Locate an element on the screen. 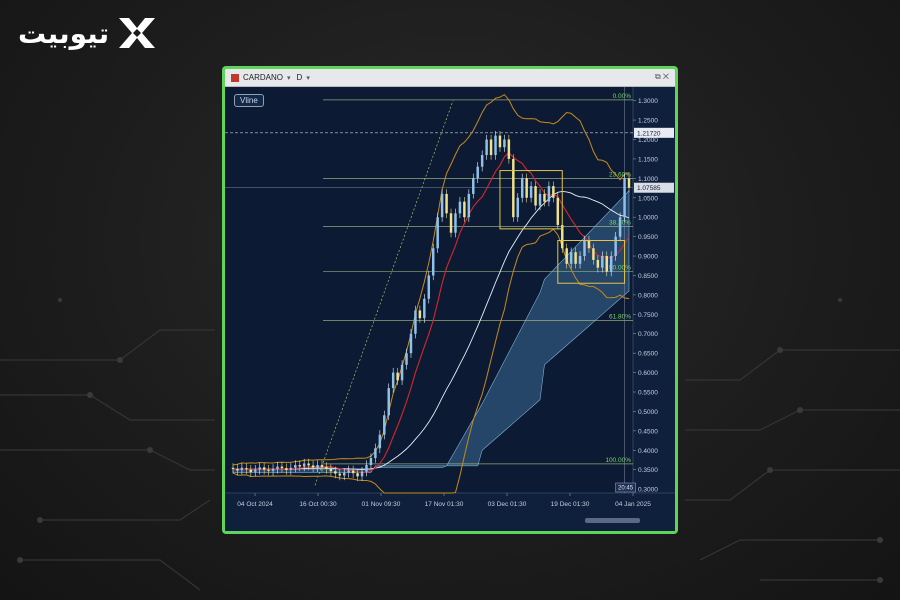  brand-name: تیوبیت is located at coordinates (64, 33).